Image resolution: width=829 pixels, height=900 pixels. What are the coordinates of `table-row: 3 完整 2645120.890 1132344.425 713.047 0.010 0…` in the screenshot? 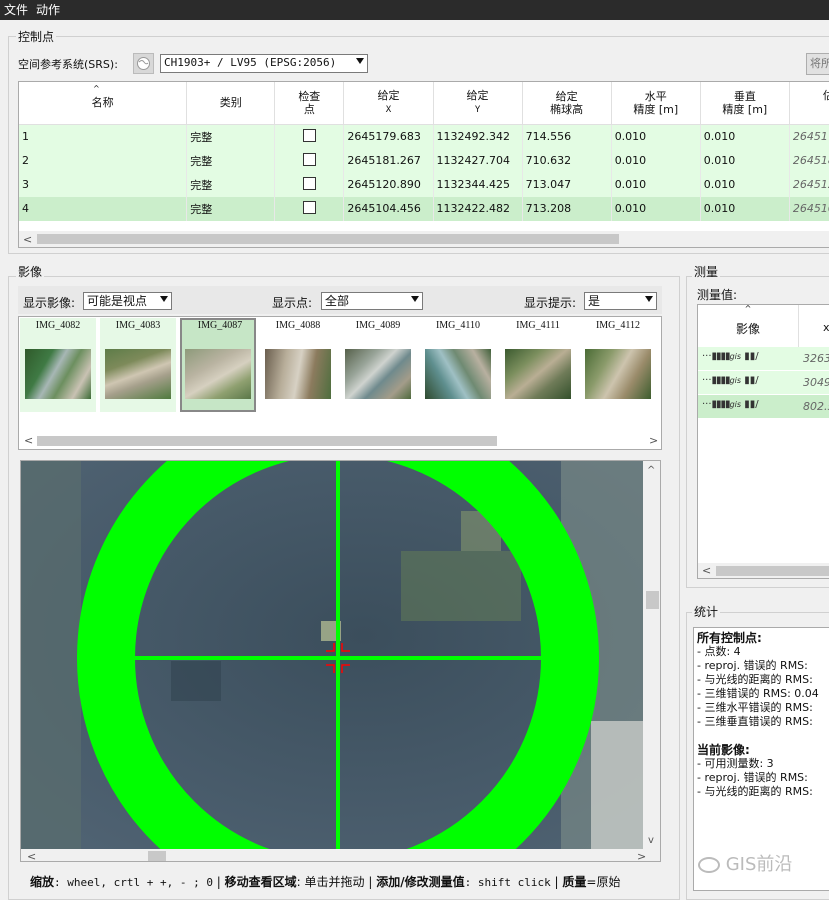 It's located at (424, 184).